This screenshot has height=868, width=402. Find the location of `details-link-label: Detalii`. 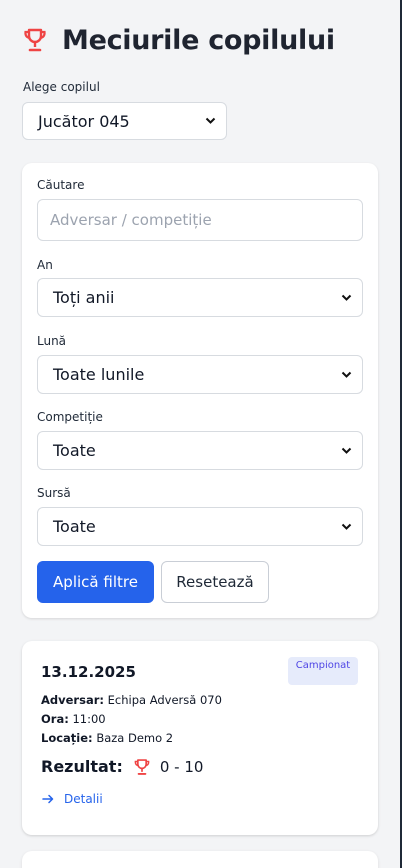

details-link-label: Detalii is located at coordinates (83, 799).